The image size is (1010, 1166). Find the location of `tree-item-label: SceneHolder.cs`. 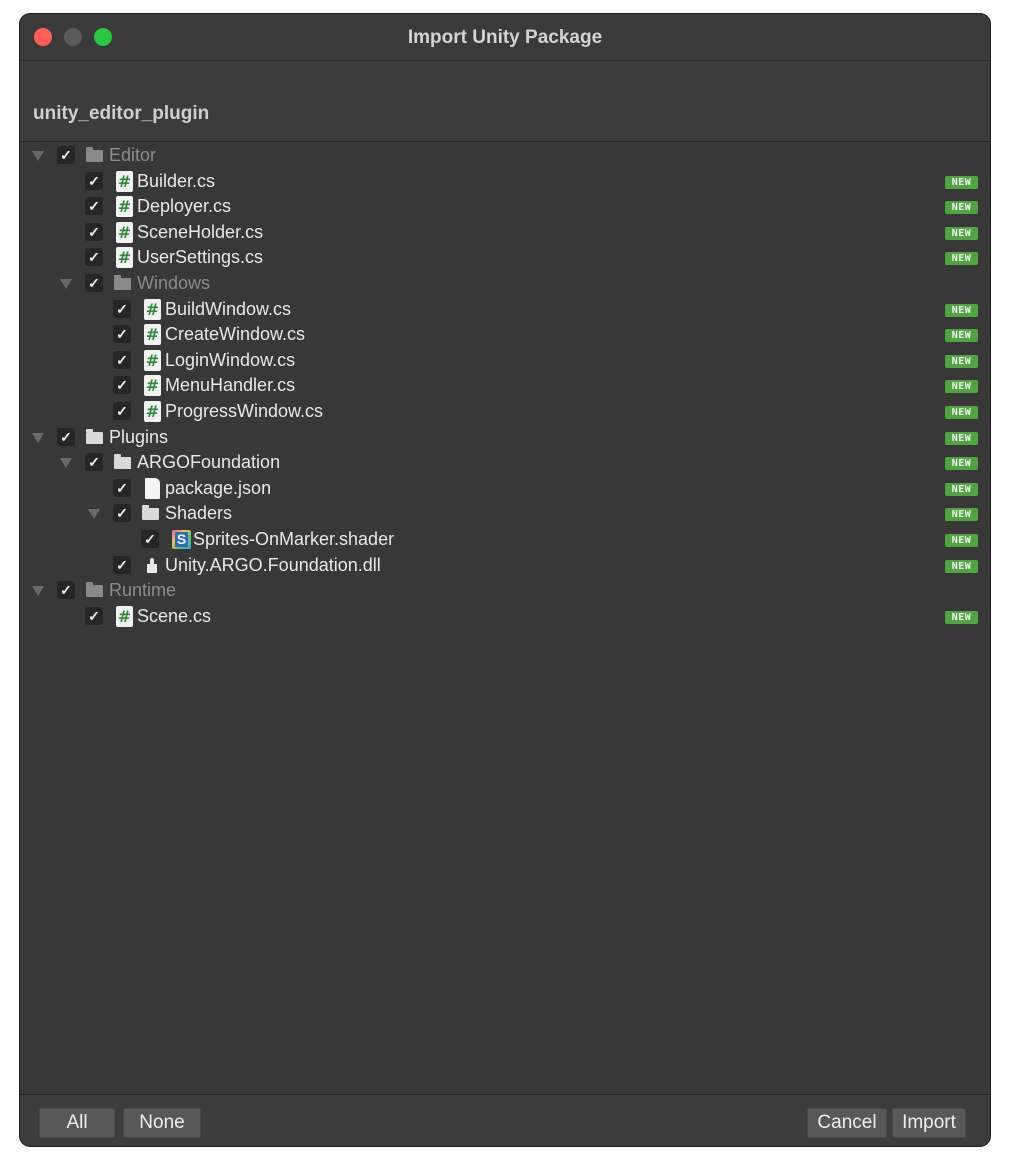

tree-item-label: SceneHolder.cs is located at coordinates (200, 231).